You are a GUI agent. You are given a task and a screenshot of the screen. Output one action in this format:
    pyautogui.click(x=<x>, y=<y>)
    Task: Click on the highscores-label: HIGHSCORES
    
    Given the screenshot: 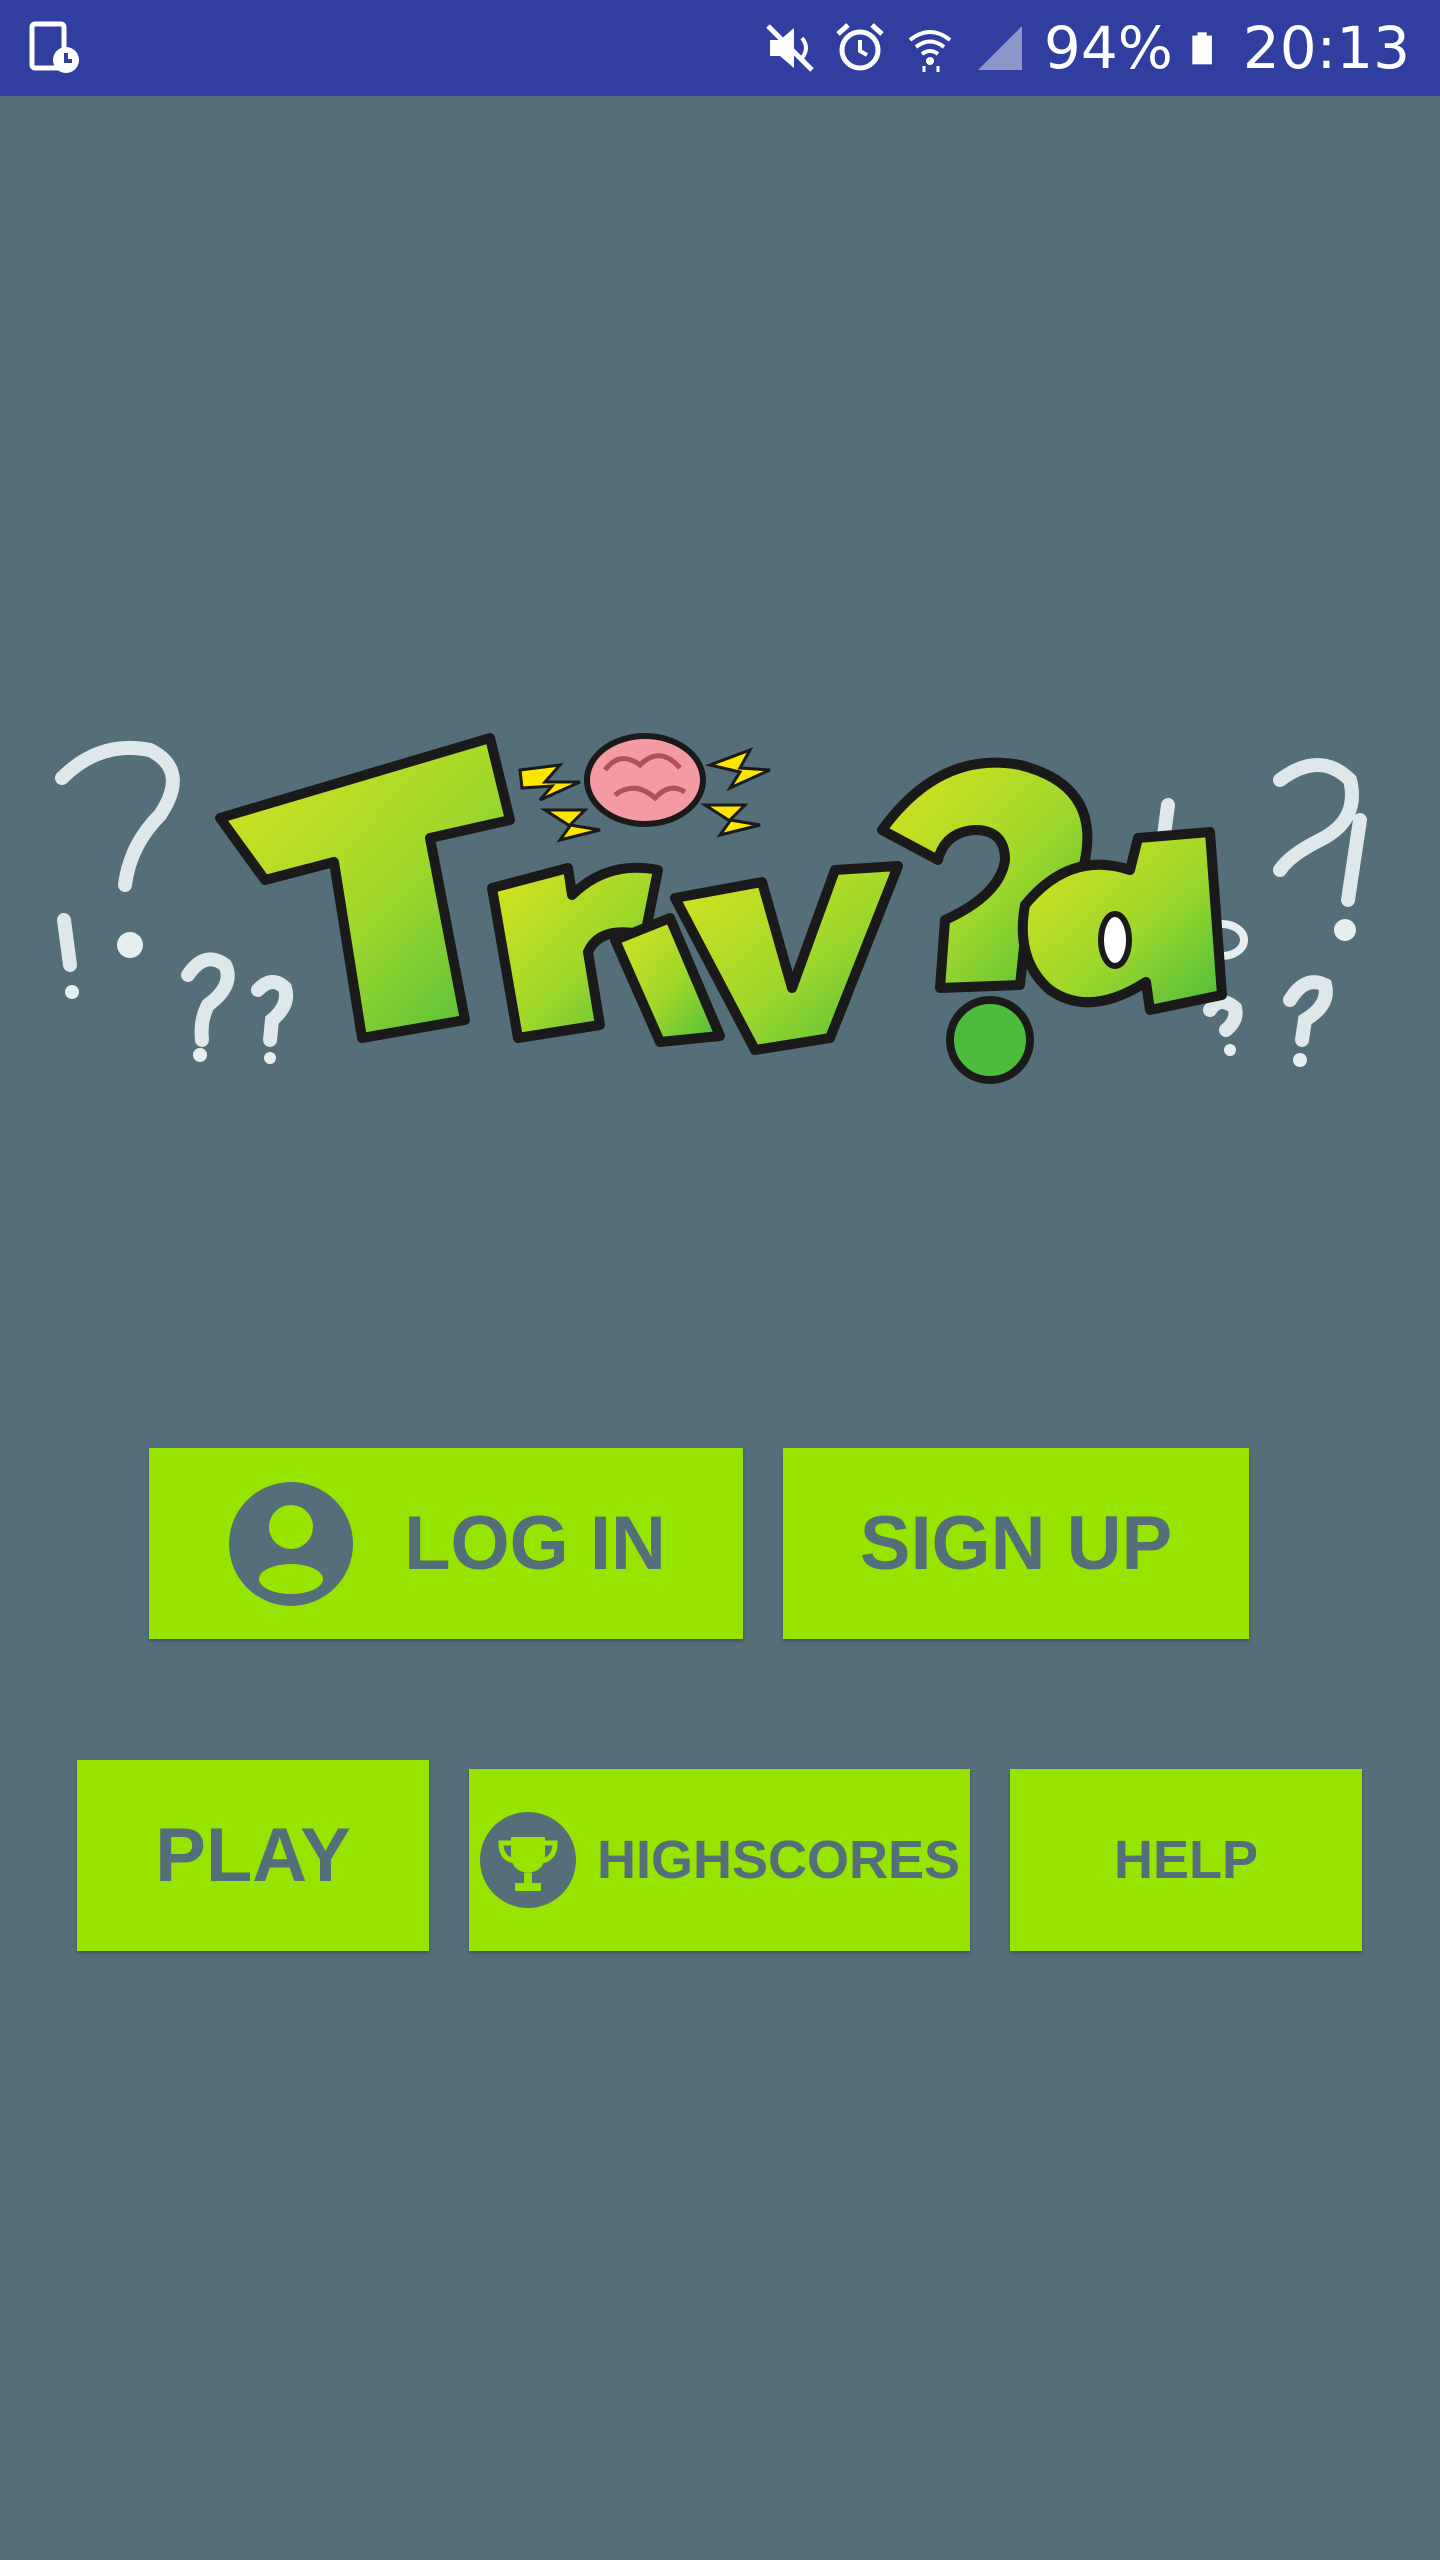 What is the action you would take?
    pyautogui.click(x=778, y=1860)
    